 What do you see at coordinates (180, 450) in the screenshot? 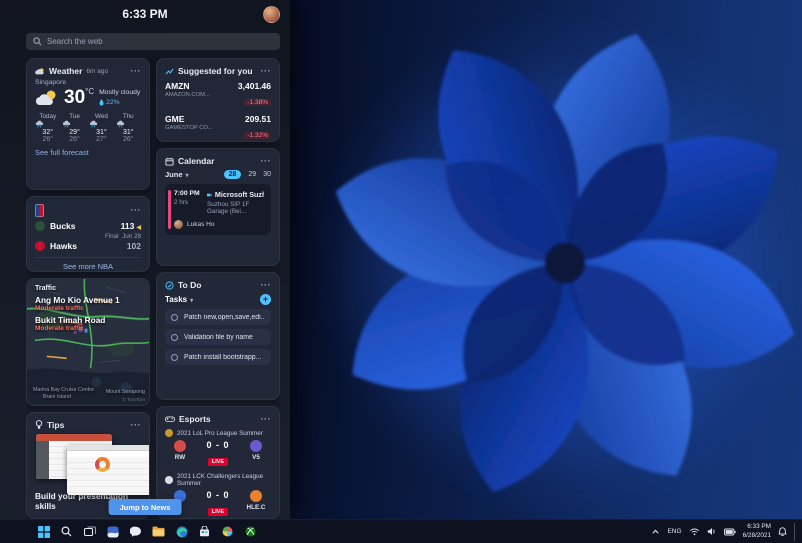
I see `match-team: RW` at bounding box center [180, 450].